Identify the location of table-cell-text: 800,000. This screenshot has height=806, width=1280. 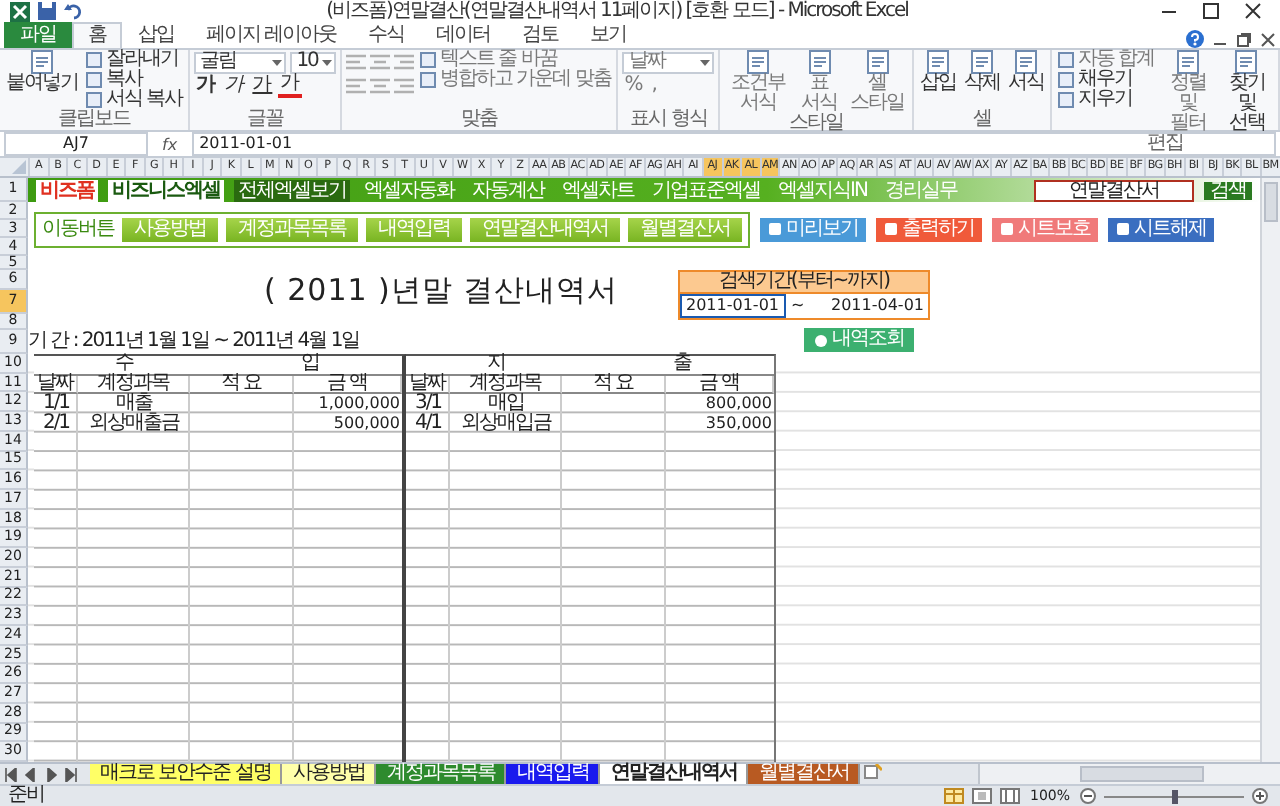
(738, 404).